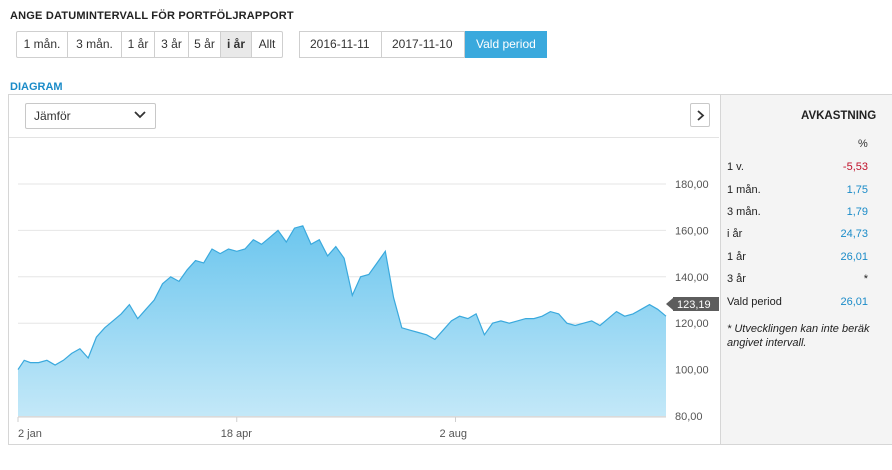  Describe the element at coordinates (52, 116) in the screenshot. I see `compare-dropdown-label: Jämför` at that location.